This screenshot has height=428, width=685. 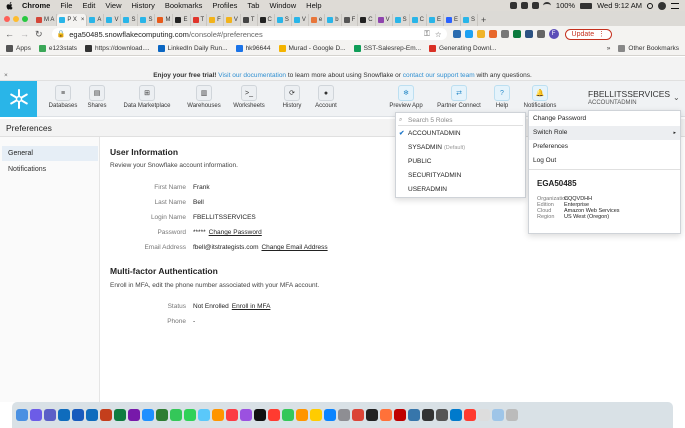 I want to click on onenote-icon, so click(x=134, y=415).